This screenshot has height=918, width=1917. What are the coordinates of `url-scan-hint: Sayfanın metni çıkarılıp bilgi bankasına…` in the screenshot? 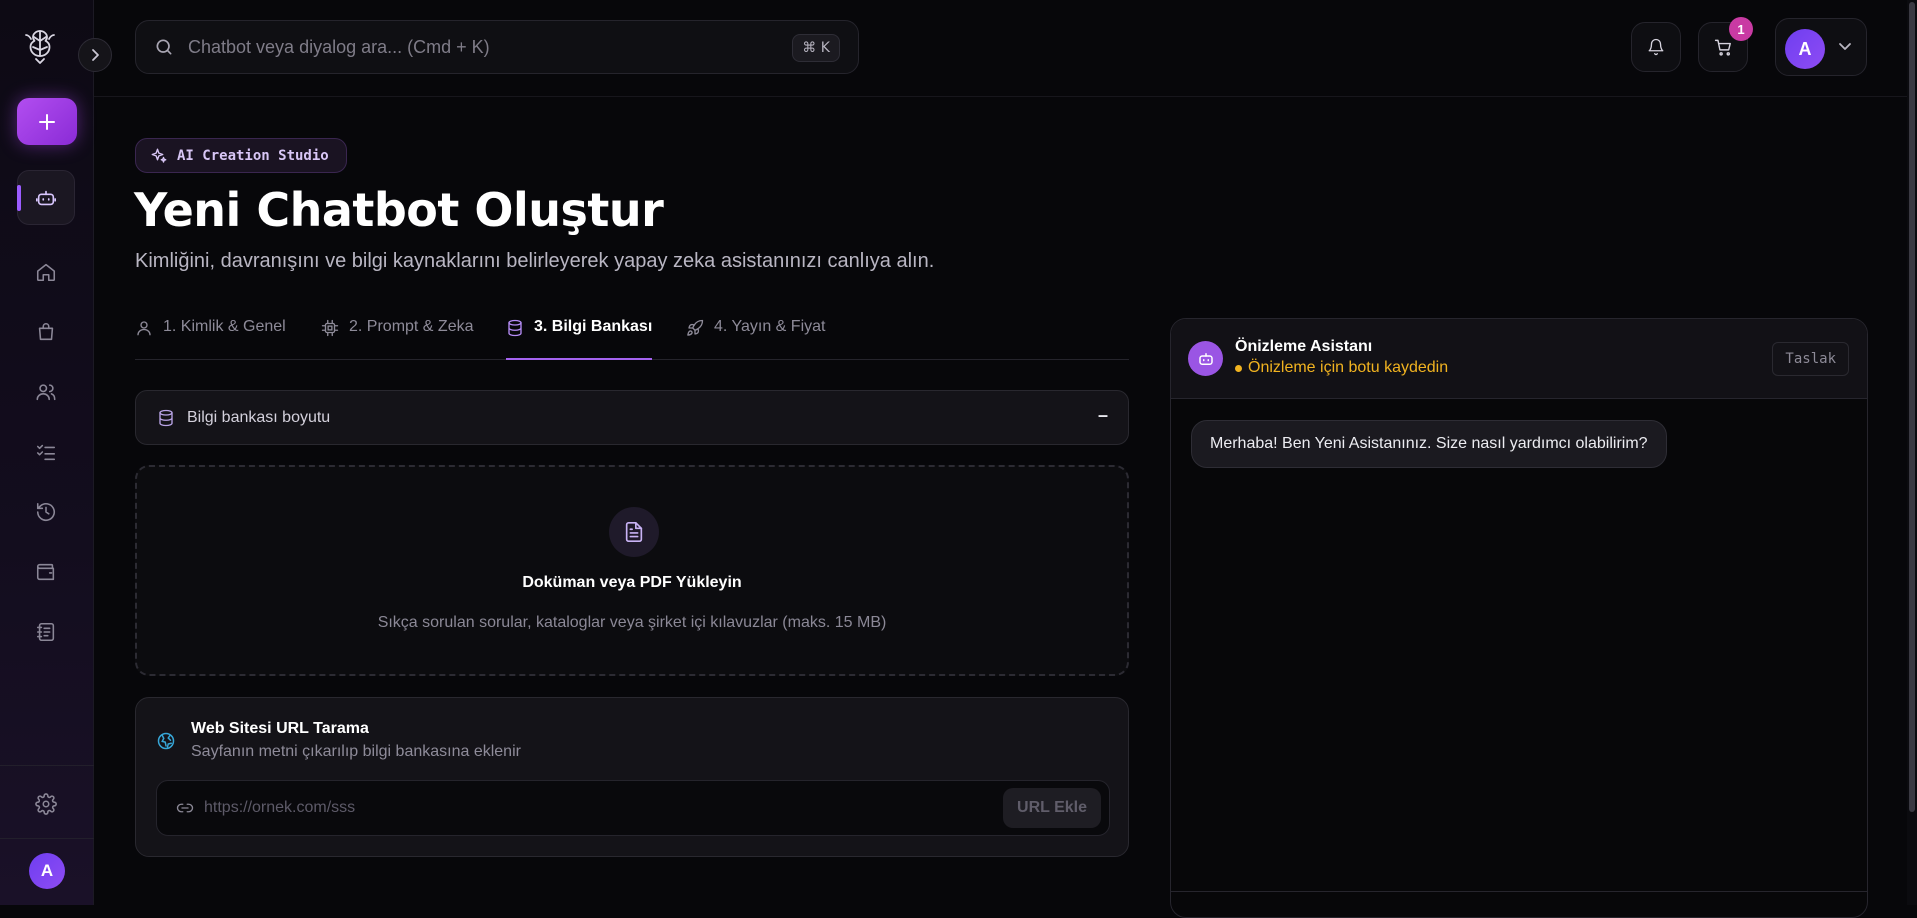 It's located at (356, 751).